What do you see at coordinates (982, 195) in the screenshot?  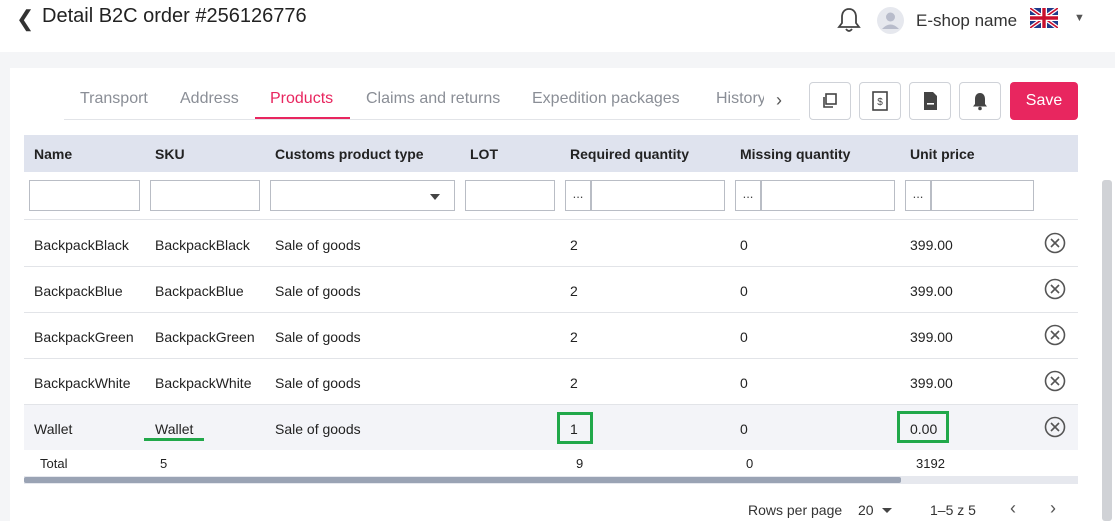 I see `filter-price-input` at bounding box center [982, 195].